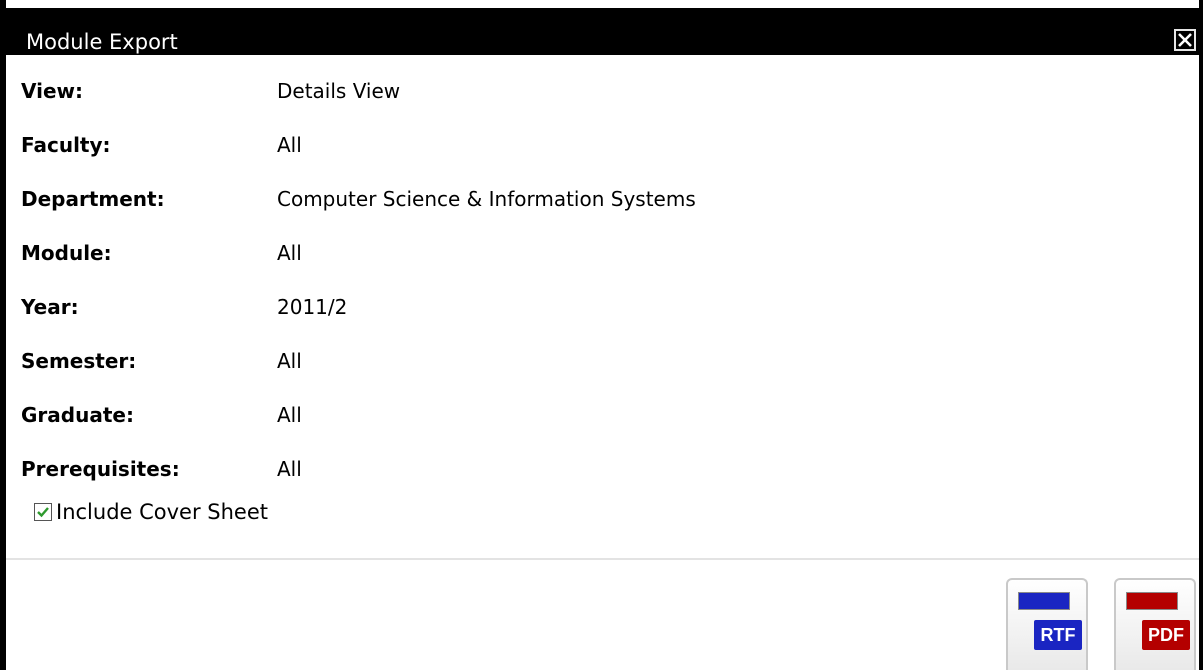 This screenshot has width=1203, height=670. Describe the element at coordinates (571, 145) in the screenshot. I see `field-row-faculty: Faculty: All` at that location.